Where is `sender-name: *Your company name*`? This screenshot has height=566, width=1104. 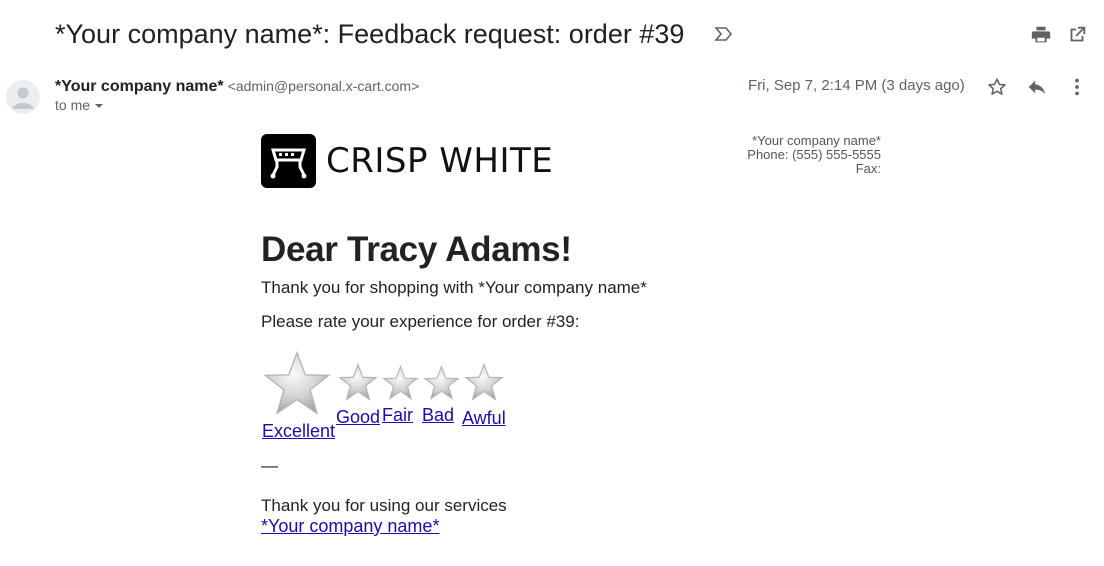 sender-name: *Your company name* is located at coordinates (139, 86).